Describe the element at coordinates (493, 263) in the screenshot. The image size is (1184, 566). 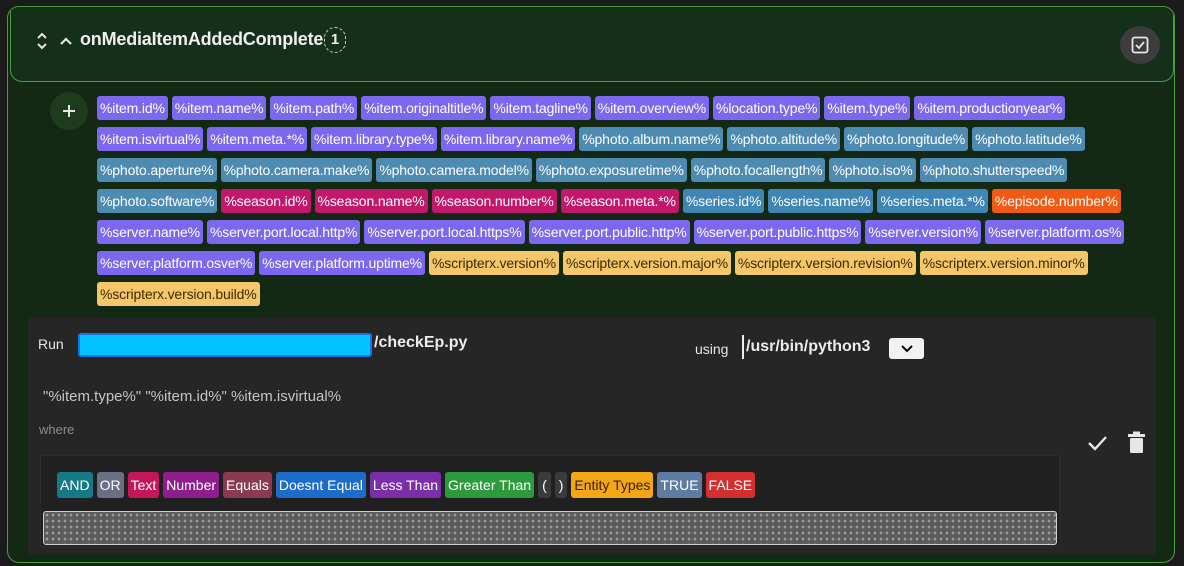
I see `variable-tag: %scripterx.version%` at that location.